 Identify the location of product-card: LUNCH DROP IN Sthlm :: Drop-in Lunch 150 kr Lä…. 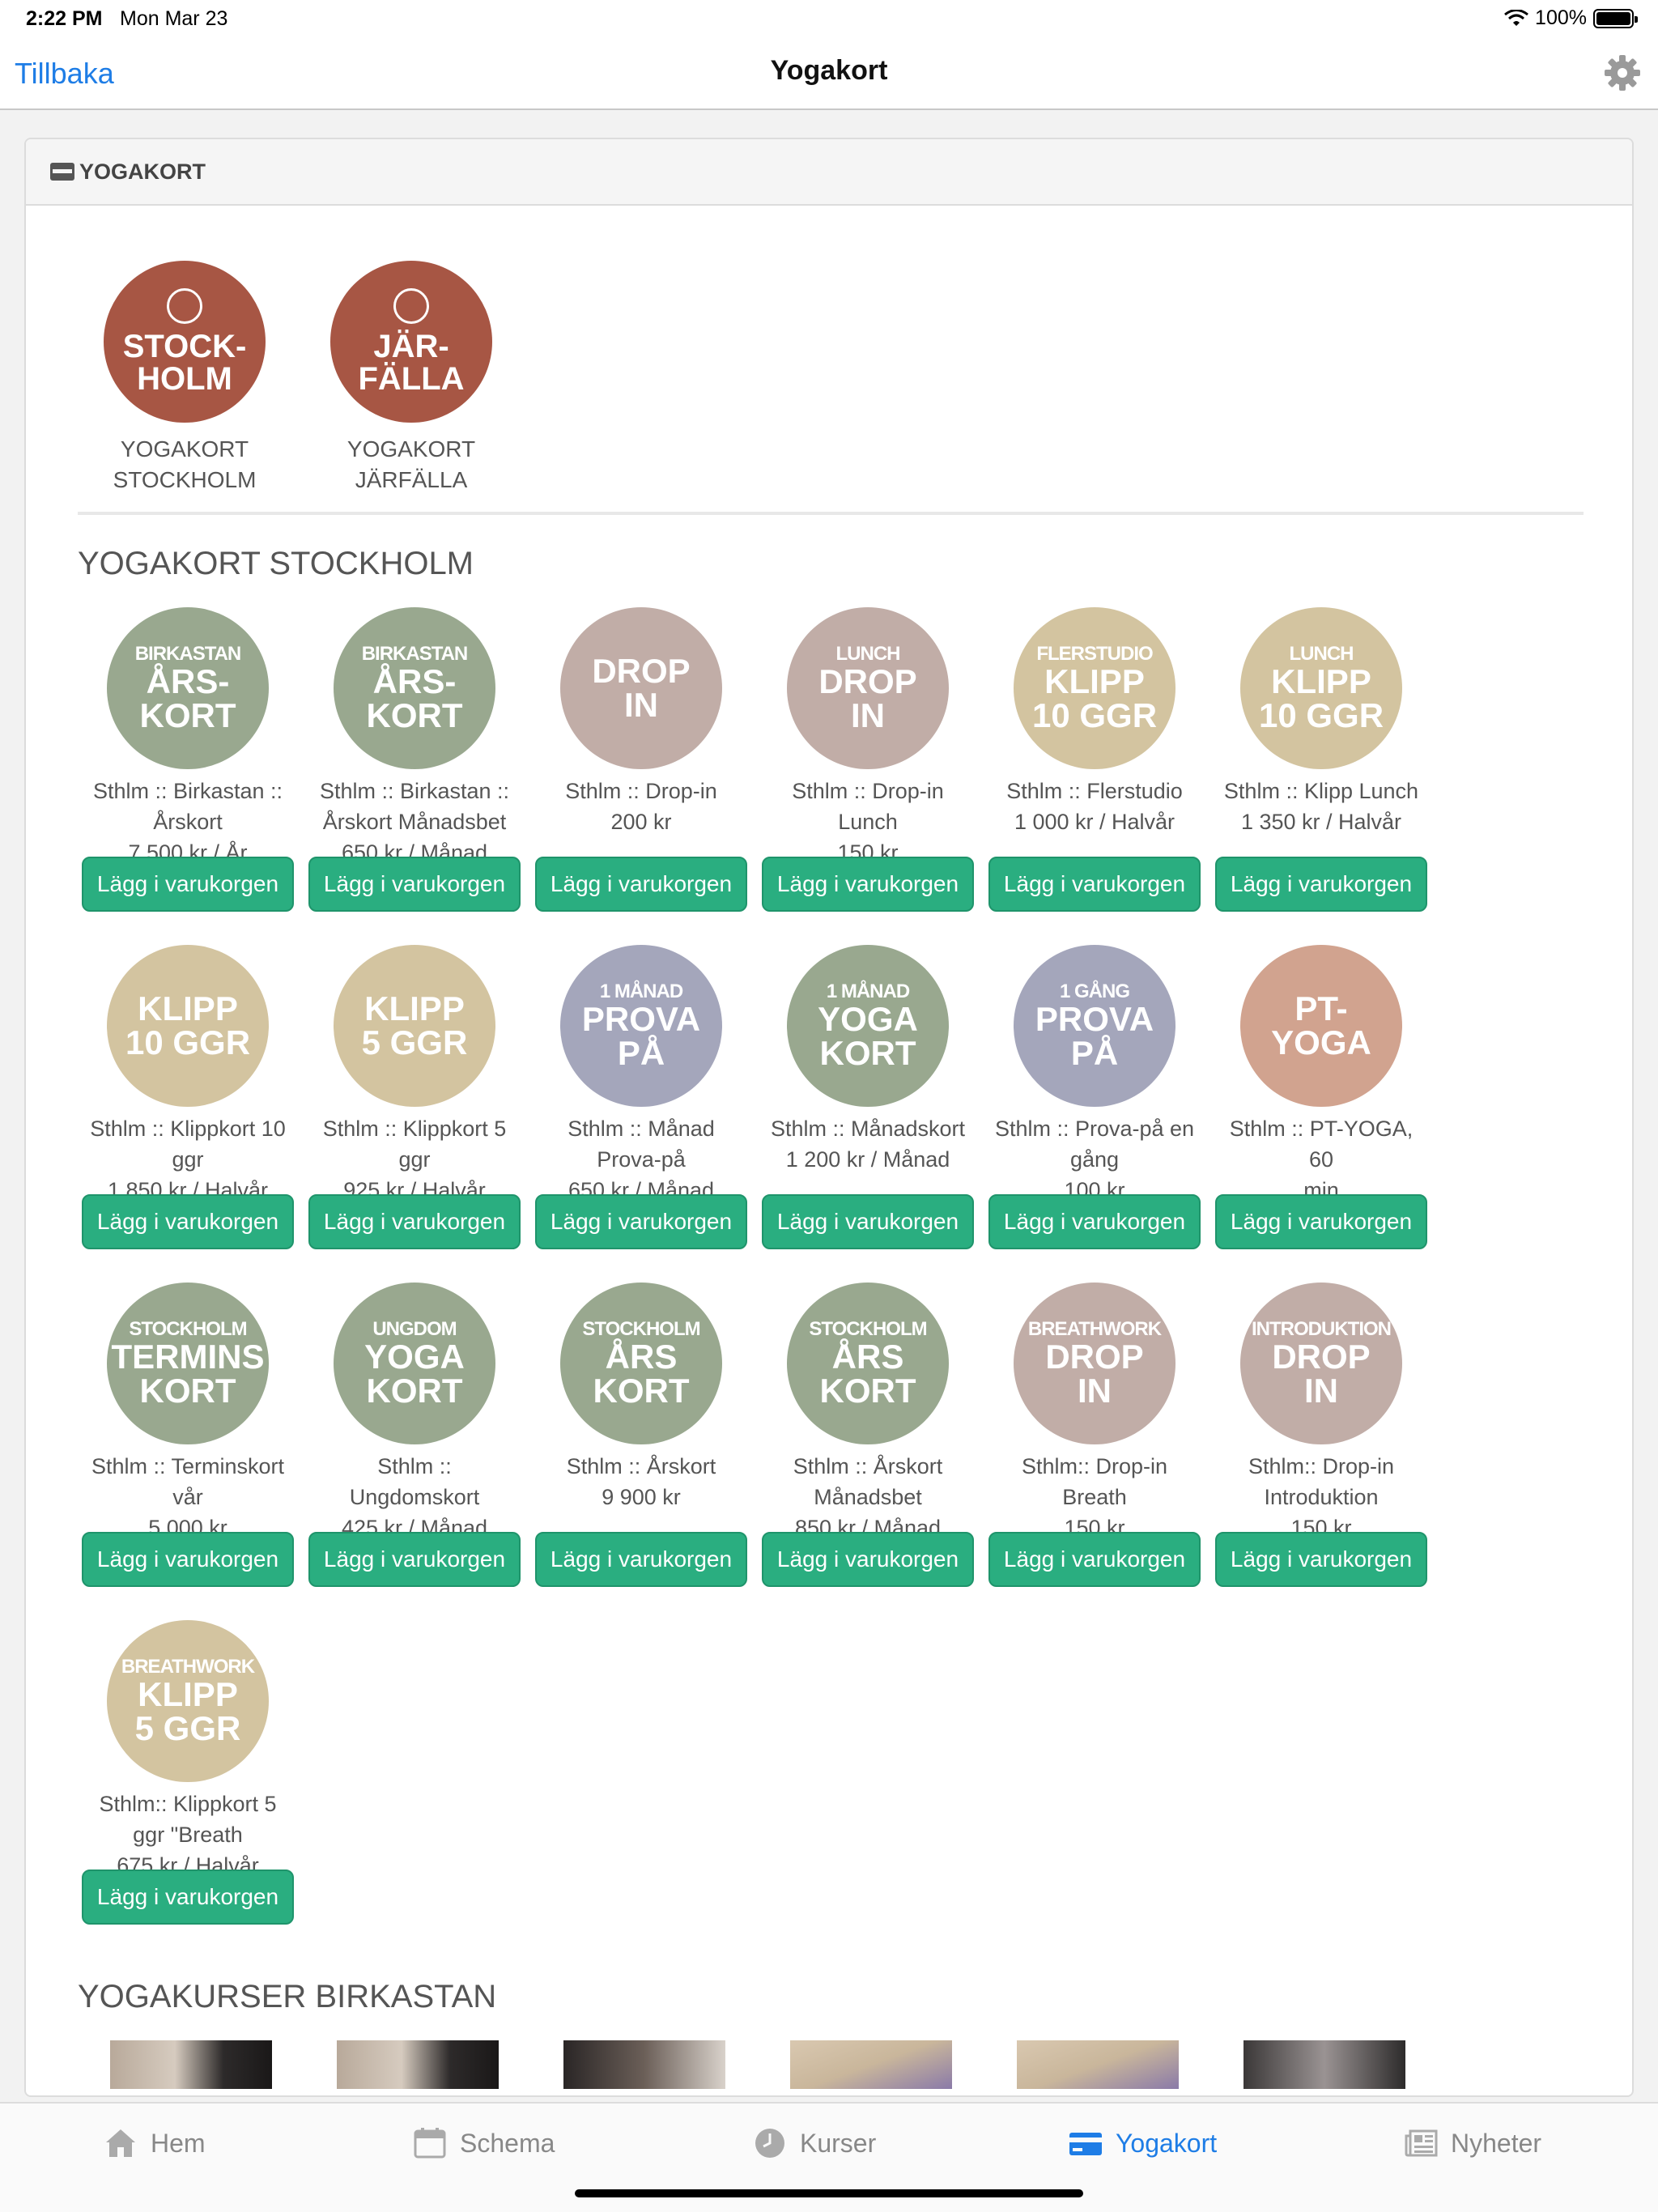
(868, 761).